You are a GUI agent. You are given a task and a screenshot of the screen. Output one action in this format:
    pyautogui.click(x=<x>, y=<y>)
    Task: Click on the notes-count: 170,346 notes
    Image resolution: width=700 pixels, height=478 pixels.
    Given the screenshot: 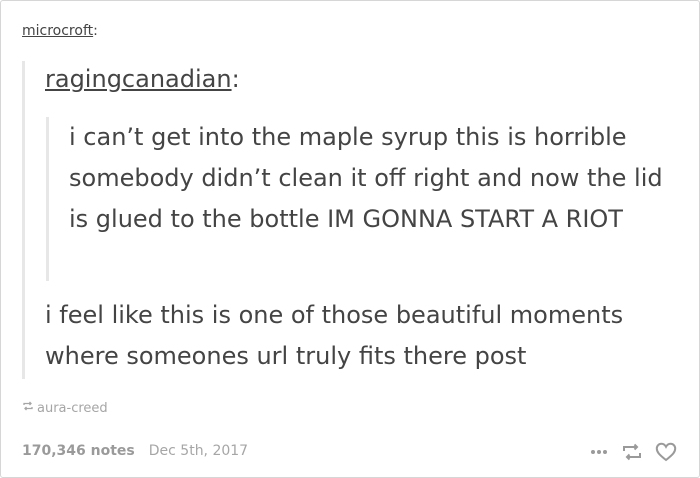 What is the action you would take?
    pyautogui.click(x=78, y=451)
    